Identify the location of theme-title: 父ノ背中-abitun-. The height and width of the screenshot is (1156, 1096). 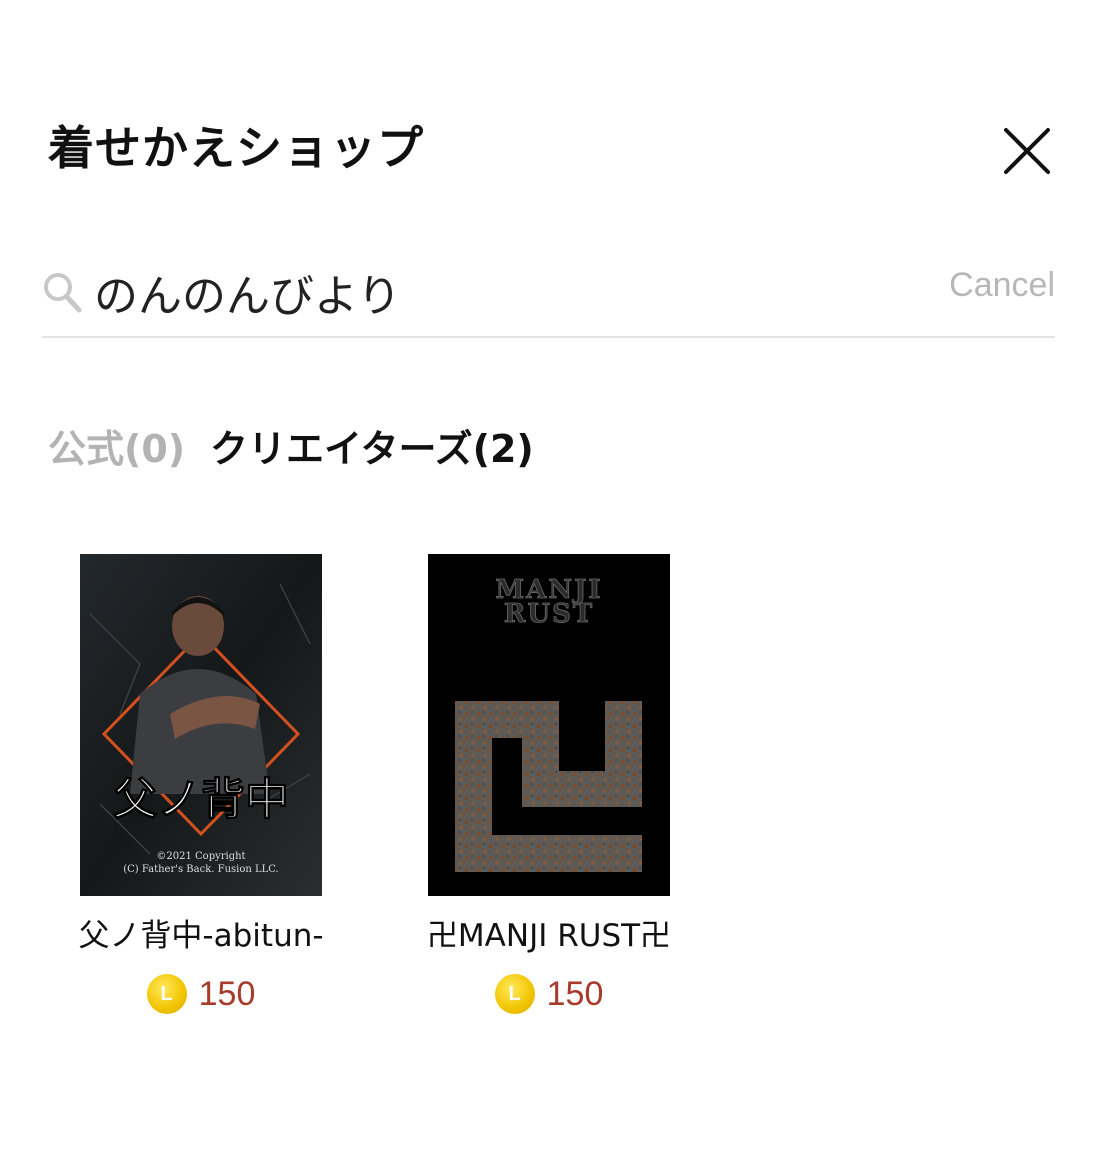
(201, 936).